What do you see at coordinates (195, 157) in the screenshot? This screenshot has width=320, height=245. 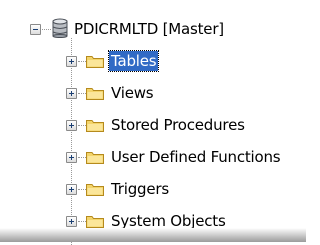 I see `tree-node-user-defined-functions-label: User Defined Functions` at bounding box center [195, 157].